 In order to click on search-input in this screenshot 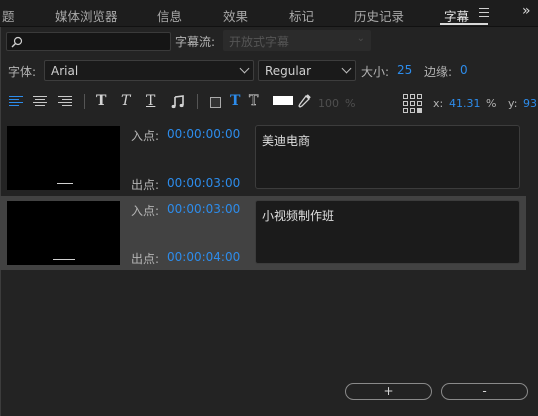, I will do `click(88, 41)`.